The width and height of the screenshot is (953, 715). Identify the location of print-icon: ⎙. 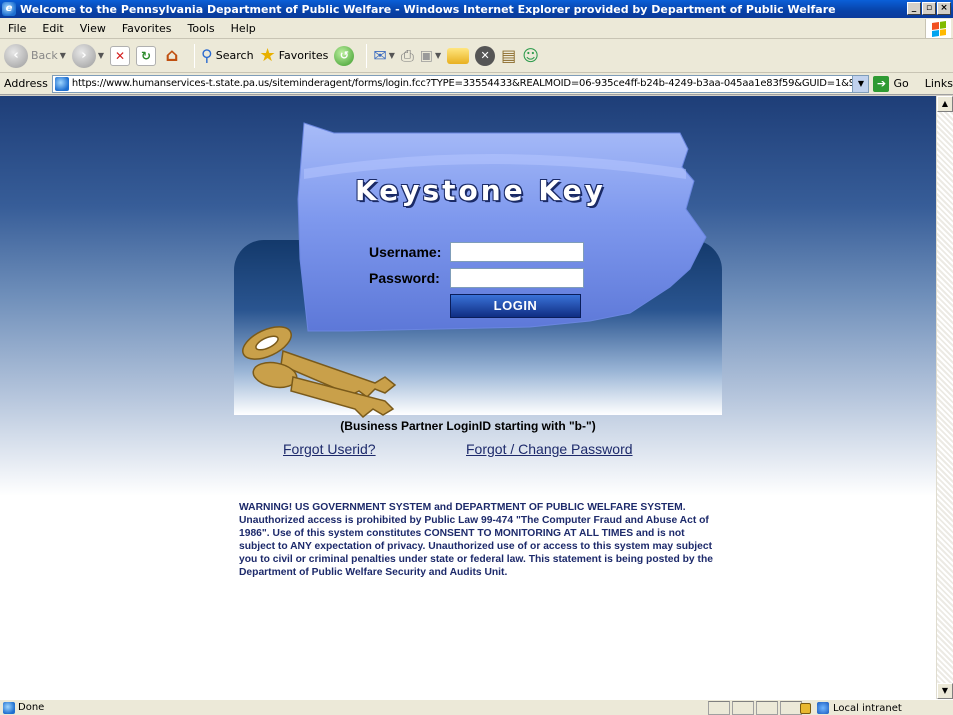
(407, 55).